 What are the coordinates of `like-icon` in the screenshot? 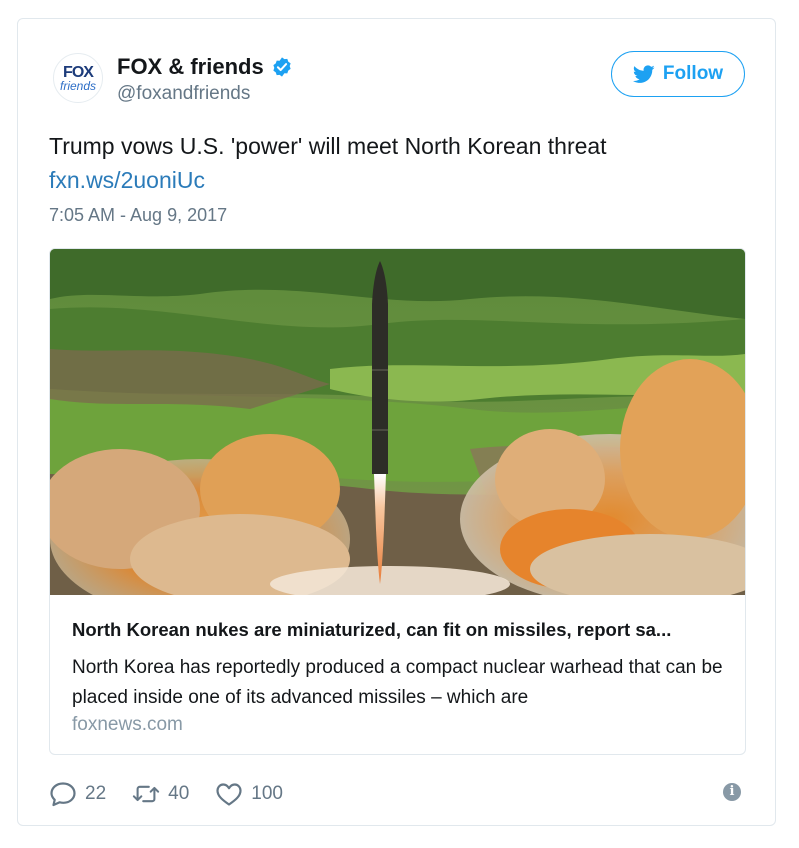 It's located at (229, 794).